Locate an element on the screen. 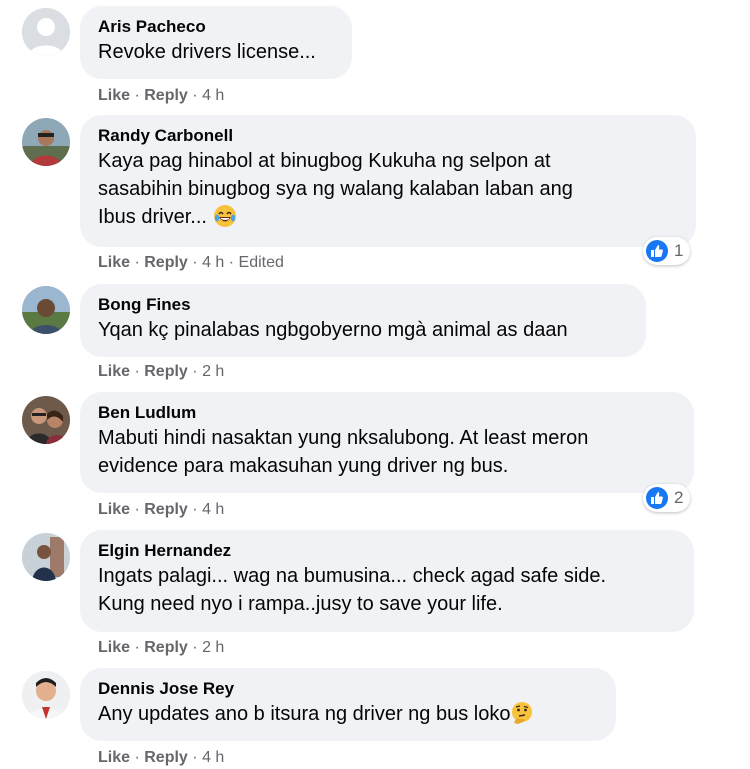  thinking-face-emoji-icon is located at coordinates (522, 713).